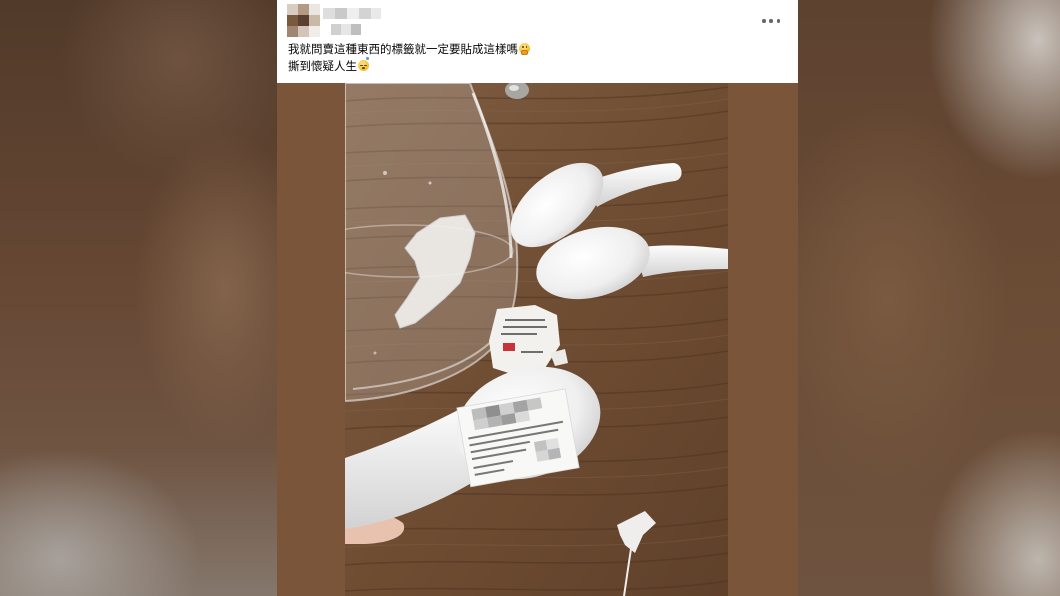  I want to click on emoji-hand, so click(524, 52).